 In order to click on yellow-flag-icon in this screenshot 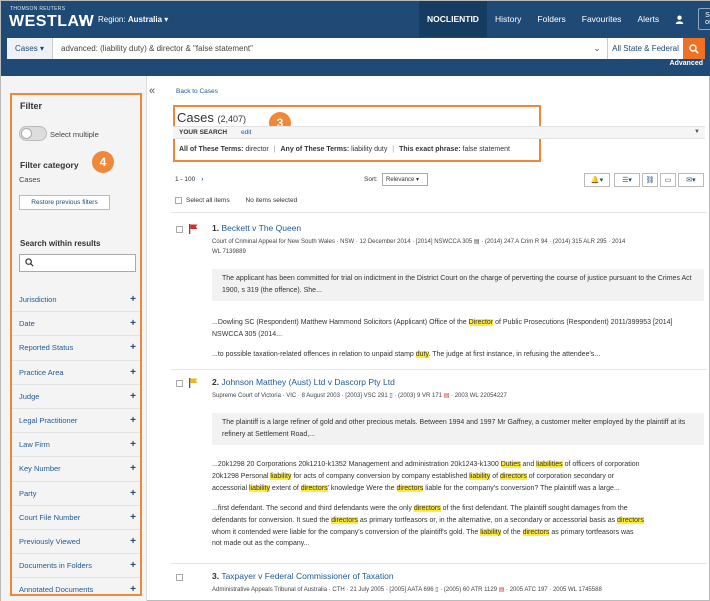, I will do `click(193, 383)`.